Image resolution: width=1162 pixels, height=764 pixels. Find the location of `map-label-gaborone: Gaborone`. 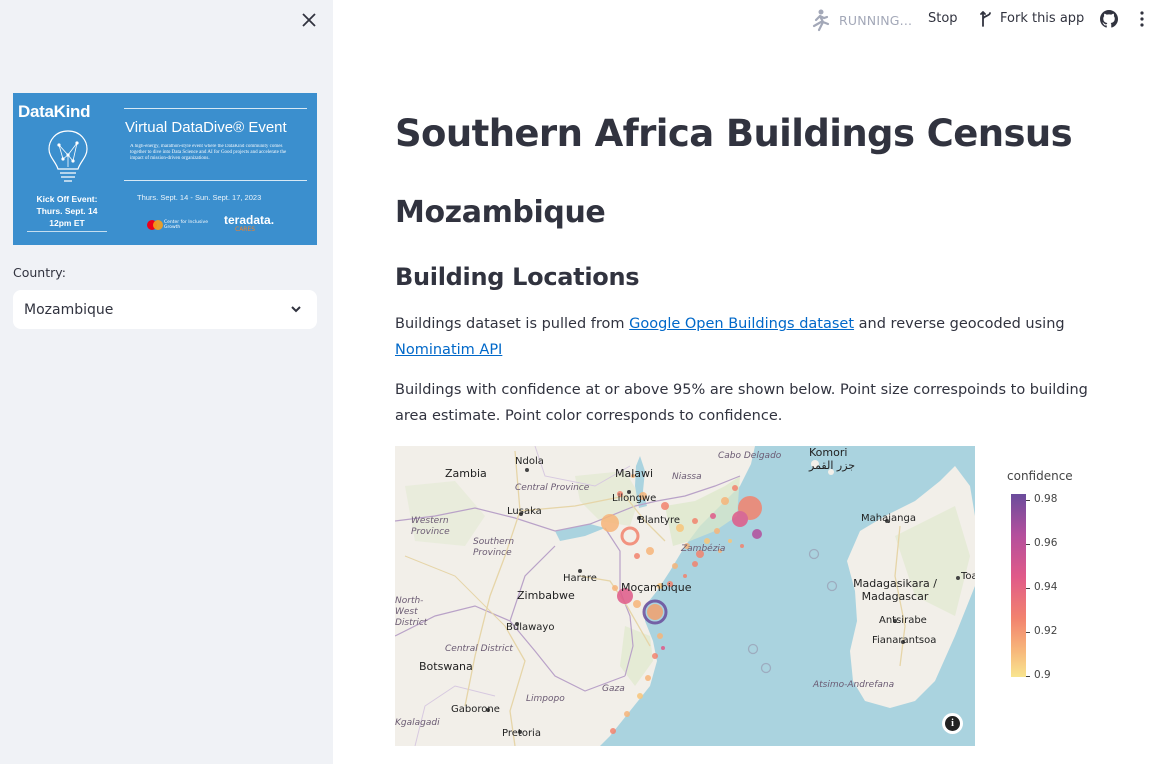

map-label-gaborone: Gaborone is located at coordinates (475, 709).